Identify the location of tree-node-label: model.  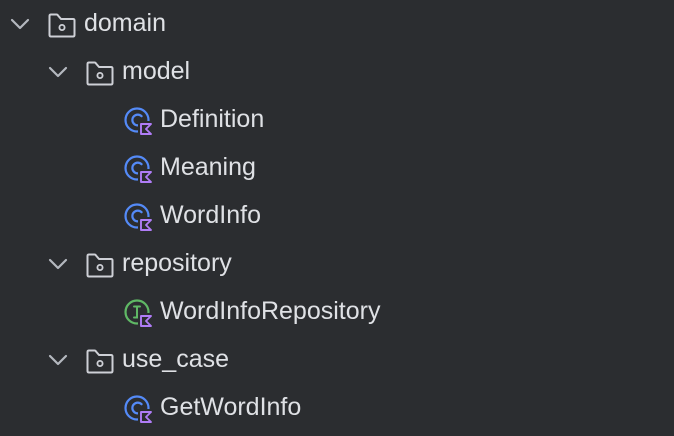
(156, 71).